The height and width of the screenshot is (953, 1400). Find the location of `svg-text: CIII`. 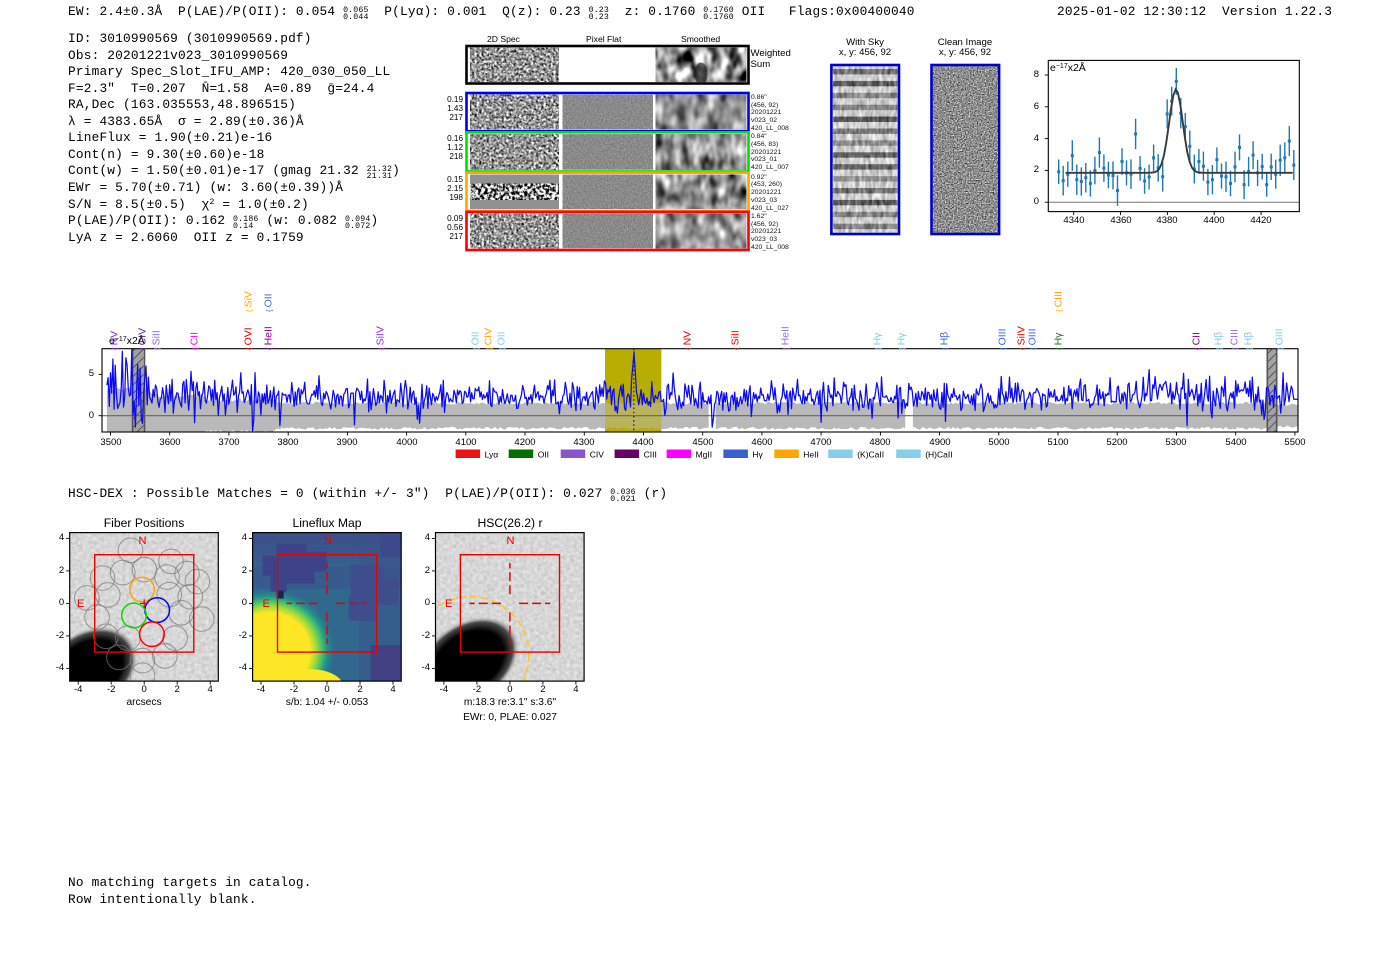

svg-text: CIII is located at coordinates (650, 455).